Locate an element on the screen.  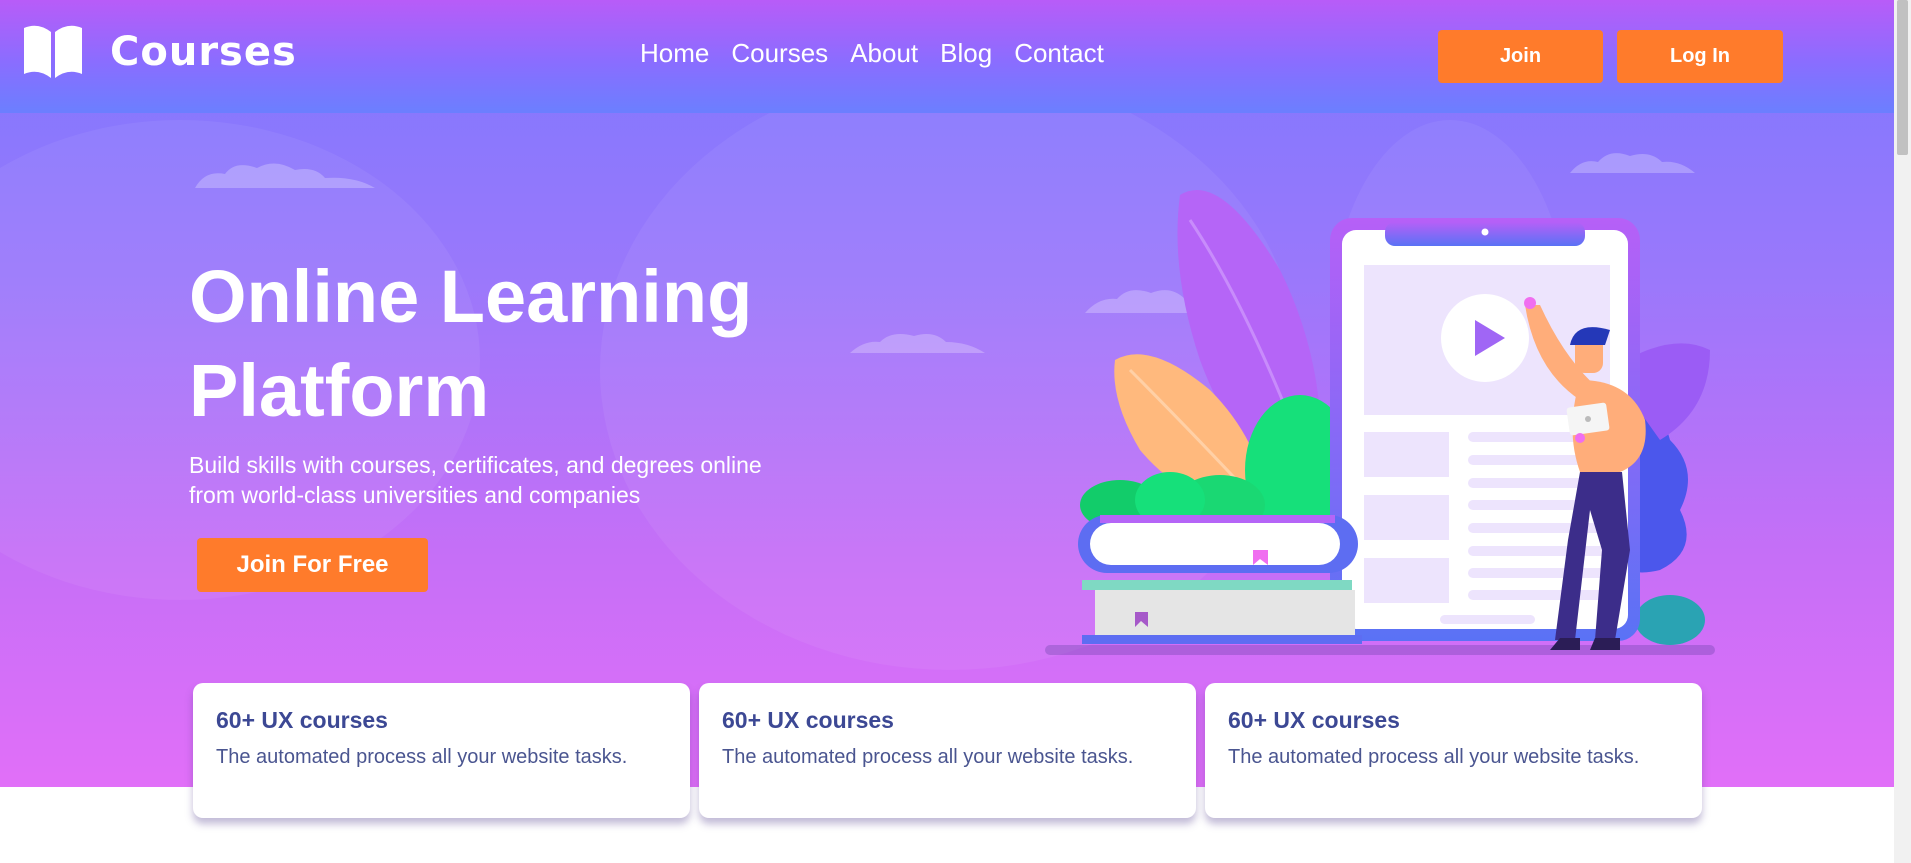
brand-name: Courses is located at coordinates (203, 52).